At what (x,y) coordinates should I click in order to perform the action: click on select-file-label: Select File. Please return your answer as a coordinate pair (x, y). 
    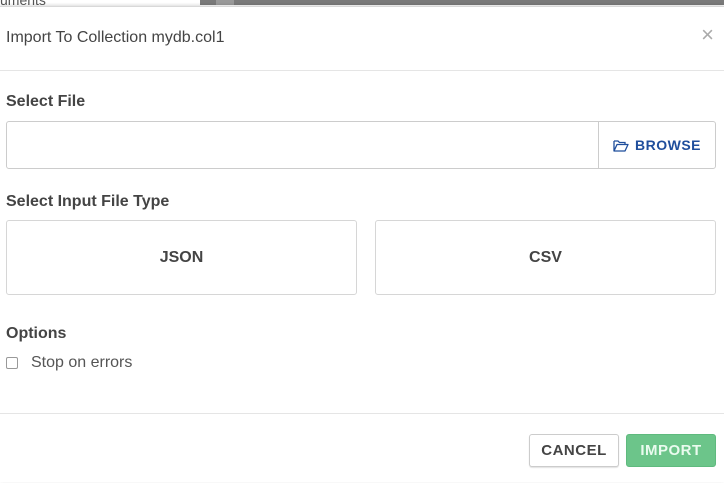
    Looking at the image, I should click on (46, 101).